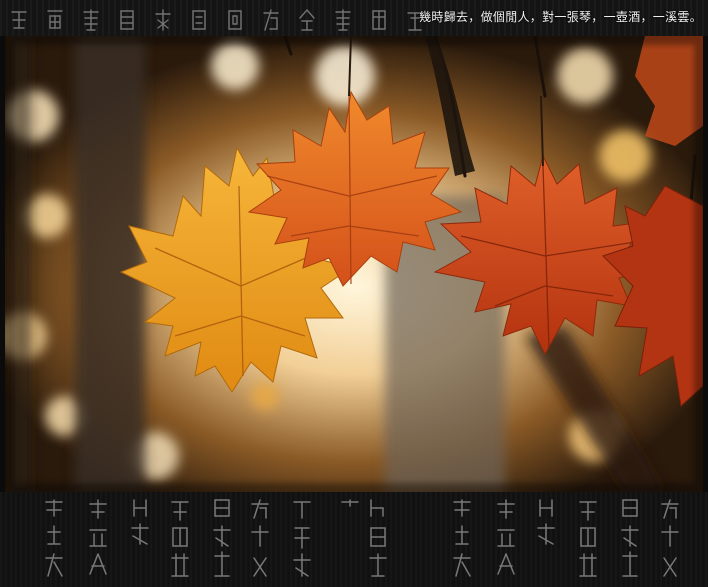  What do you see at coordinates (217, 20) in the screenshot?
I see `calligraphy-pattern-top` at bounding box center [217, 20].